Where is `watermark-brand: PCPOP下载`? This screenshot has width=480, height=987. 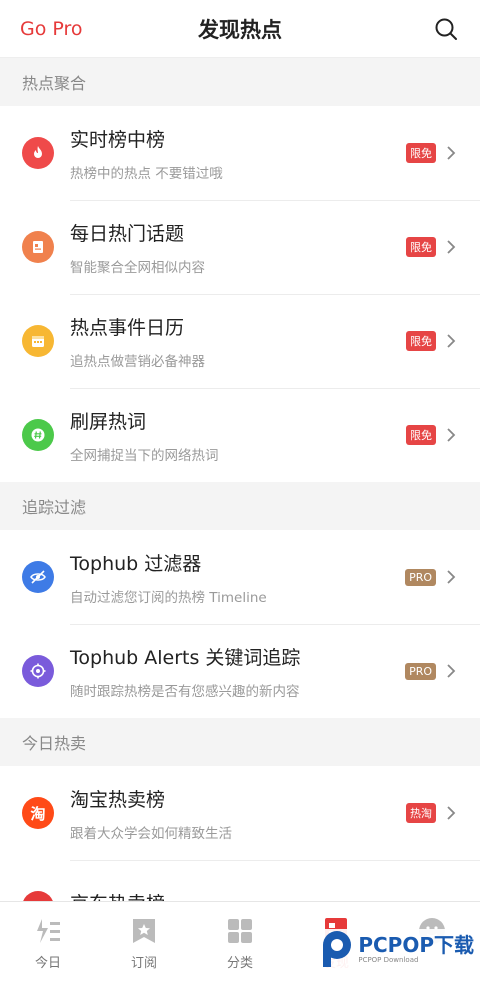
watermark-brand: PCPOP下载 is located at coordinates (416, 945).